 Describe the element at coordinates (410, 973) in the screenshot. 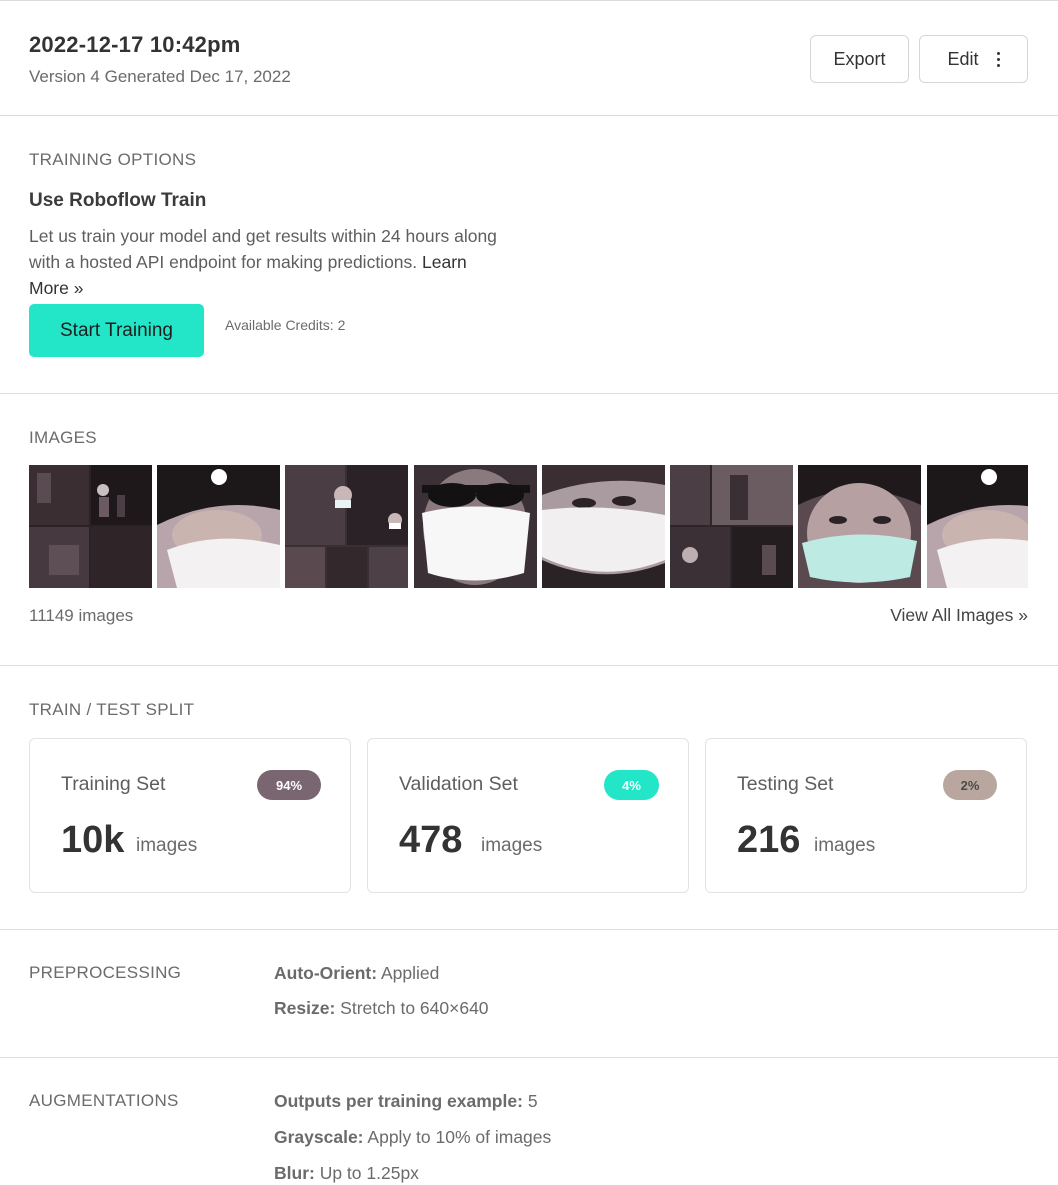

I see `preprocessing-value: Applied` at that location.